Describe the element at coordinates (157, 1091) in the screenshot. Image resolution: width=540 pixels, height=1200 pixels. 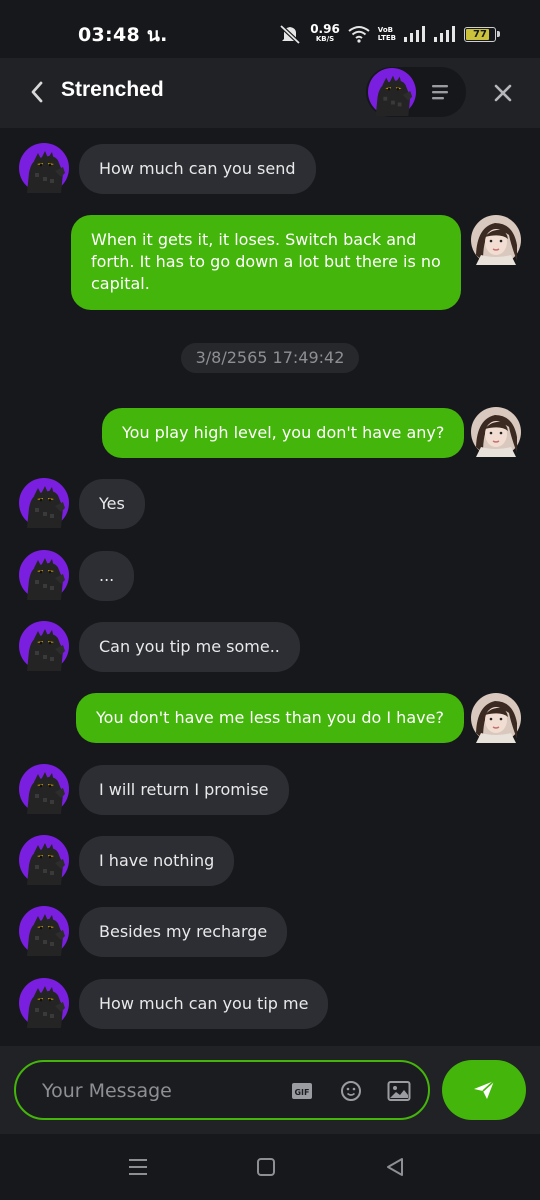
I see `message-input` at that location.